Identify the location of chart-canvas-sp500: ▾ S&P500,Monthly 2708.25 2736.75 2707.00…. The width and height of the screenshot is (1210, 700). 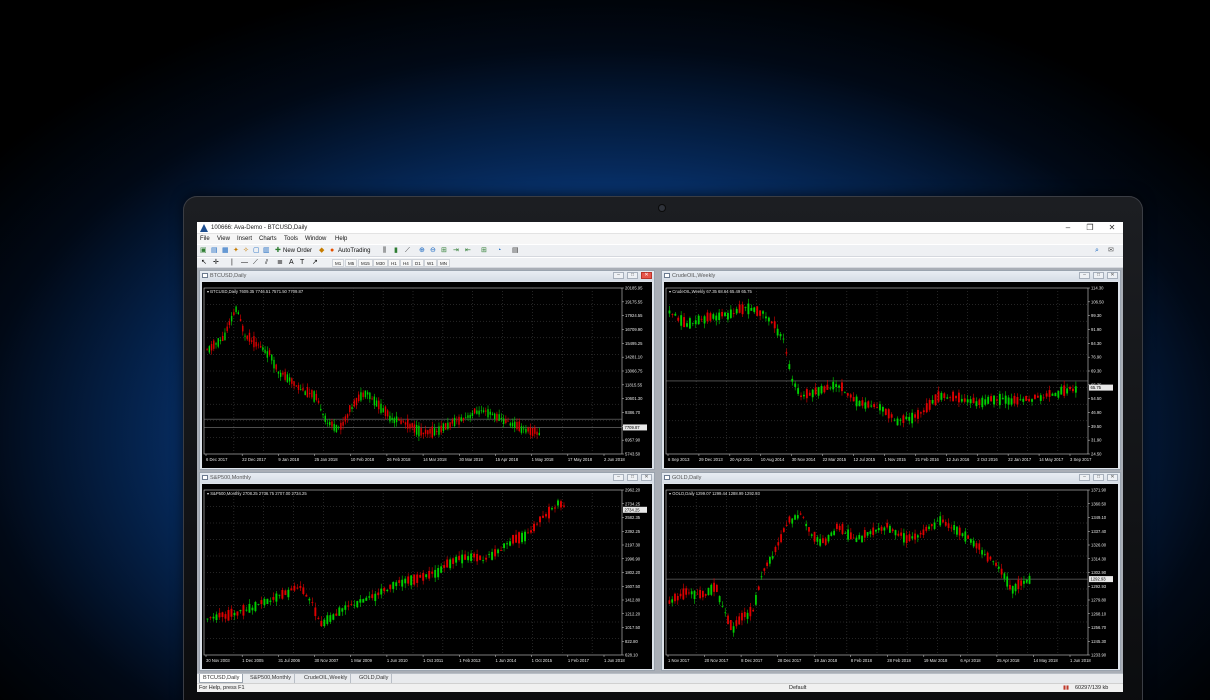
(427, 576).